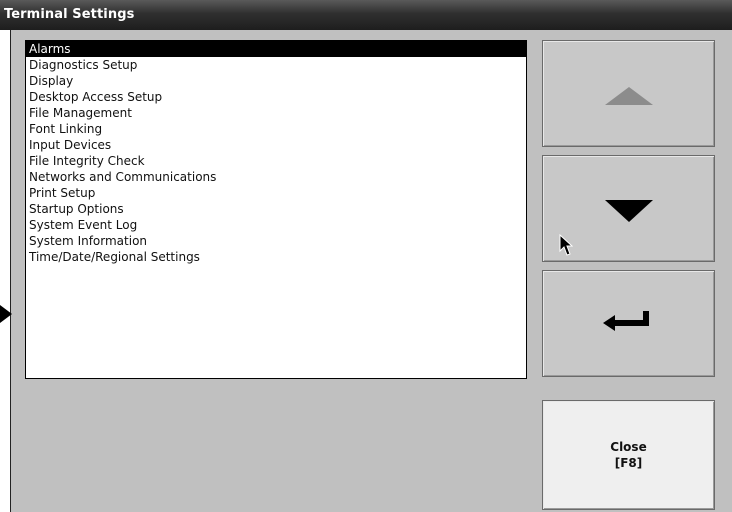 The height and width of the screenshot is (512, 732). What do you see at coordinates (276, 97) in the screenshot?
I see `list-item: Desktop Access Setup` at bounding box center [276, 97].